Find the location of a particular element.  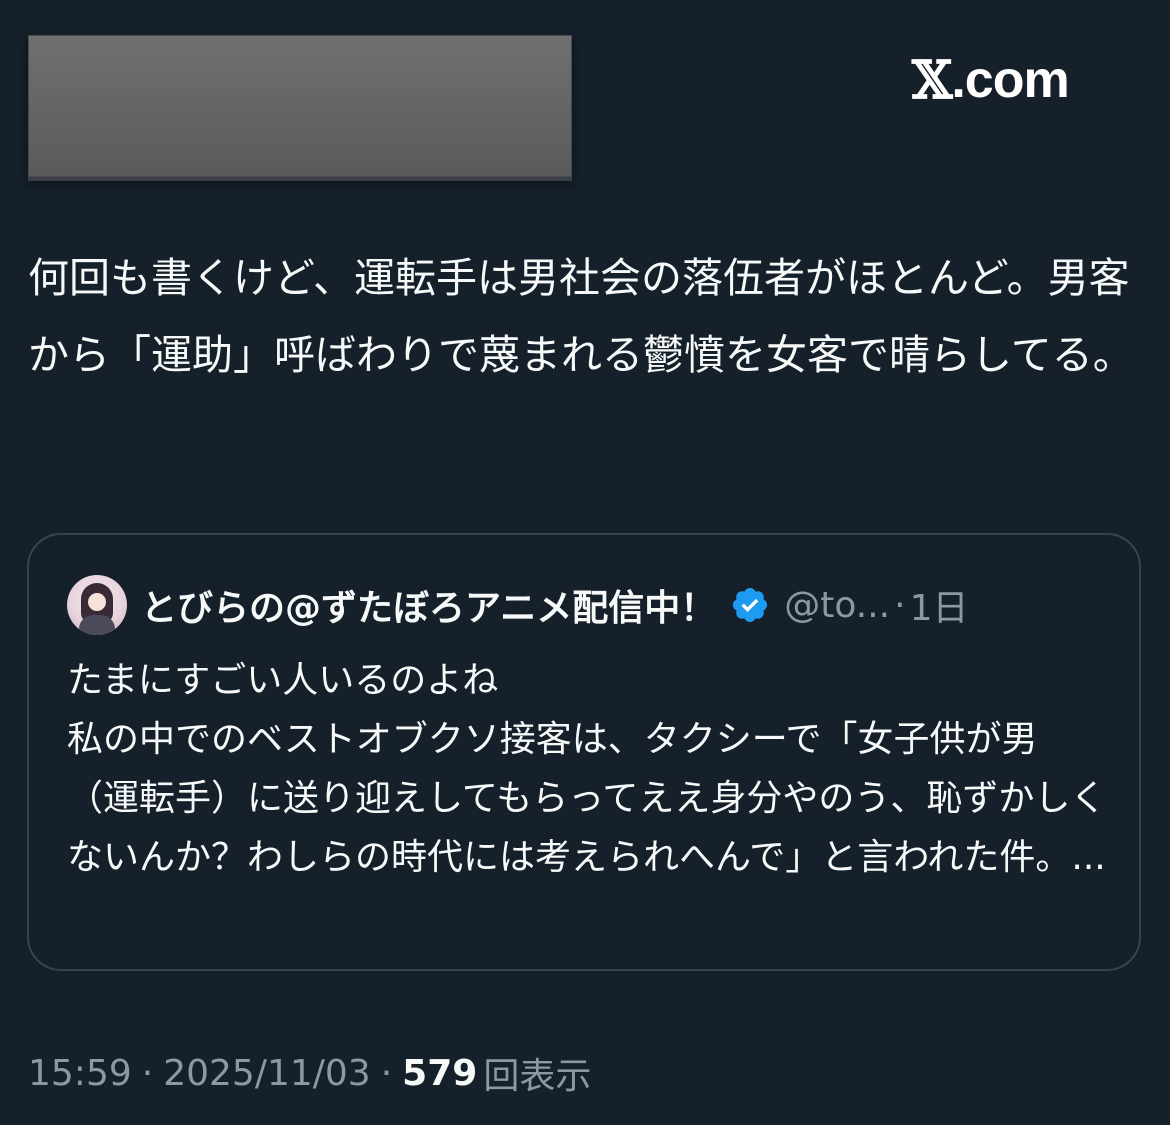

views-count: 579 is located at coordinates (440, 1073).